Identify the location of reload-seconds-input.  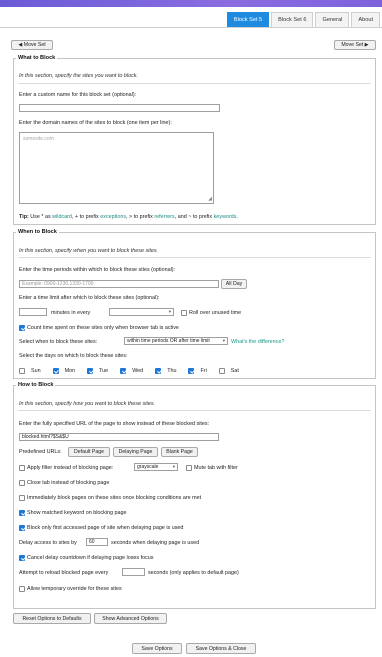
(133, 572).